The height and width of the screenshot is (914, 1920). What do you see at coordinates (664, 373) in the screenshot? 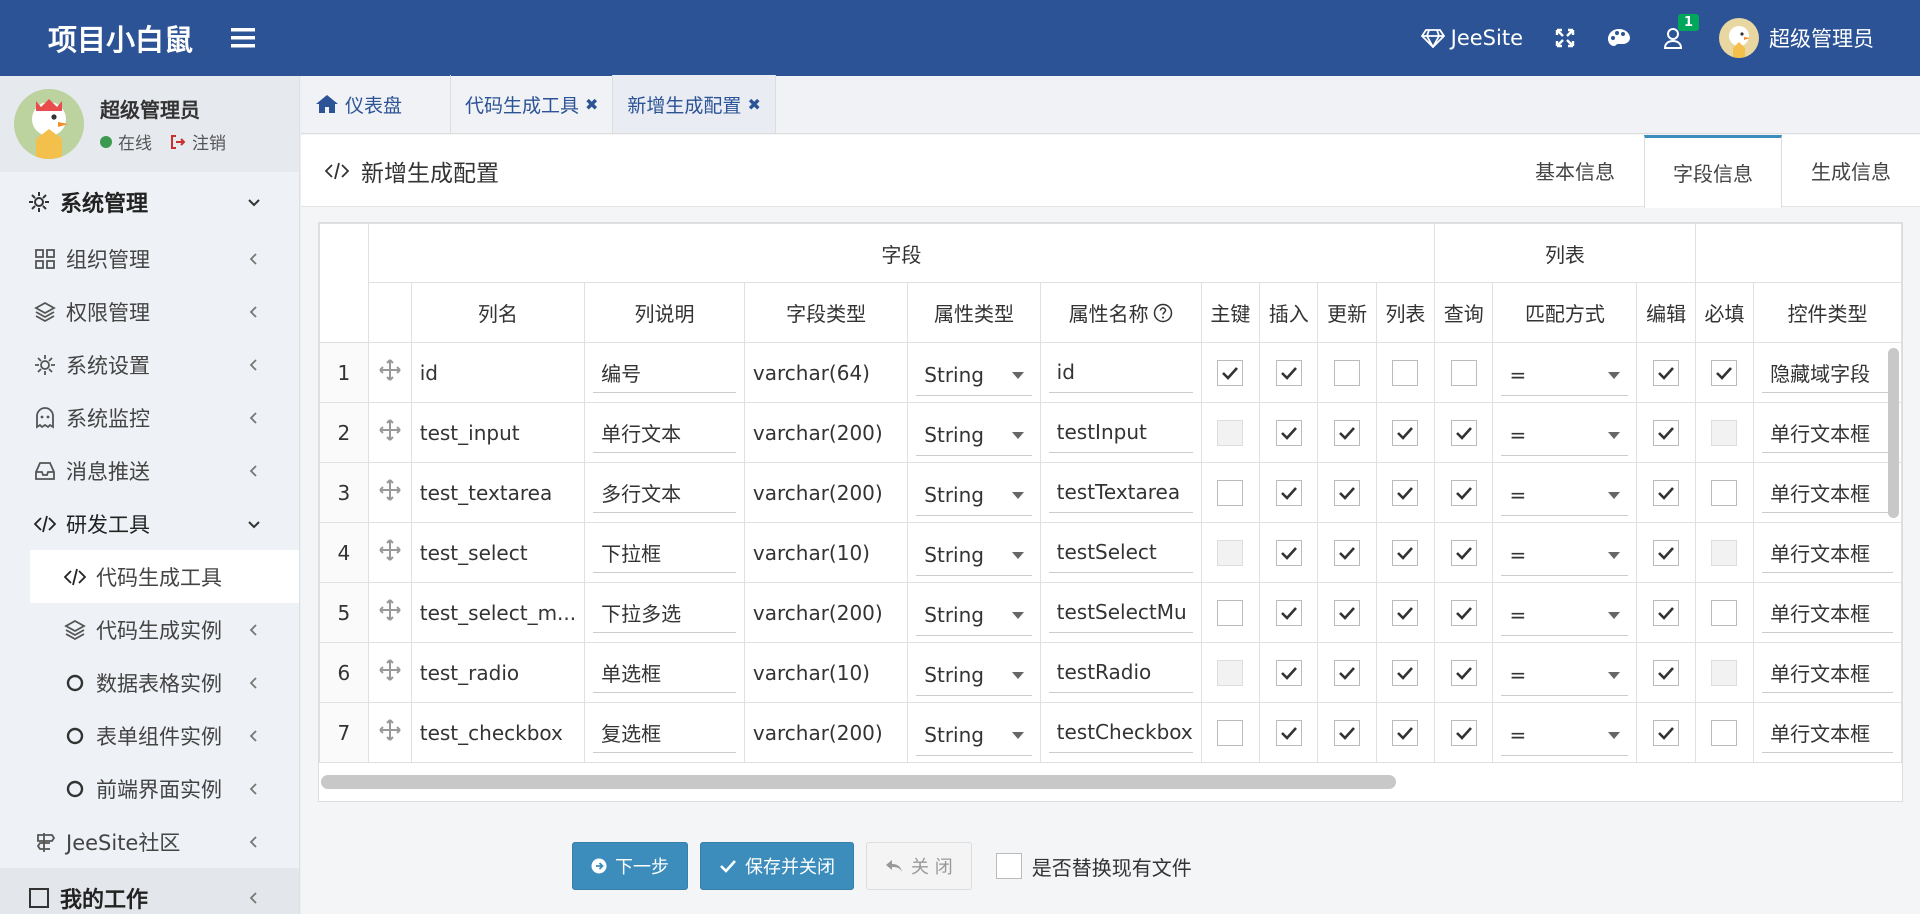
I see `comment-input: 编号` at bounding box center [664, 373].